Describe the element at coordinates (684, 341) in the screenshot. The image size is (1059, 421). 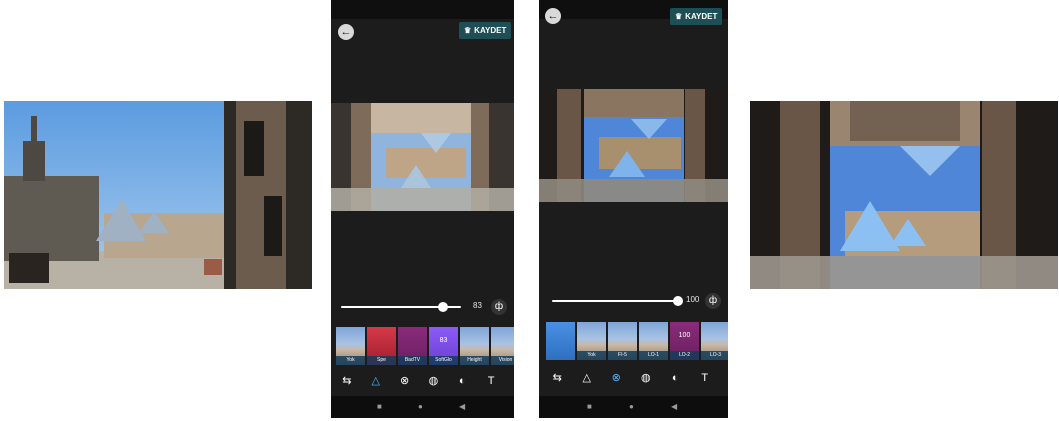
I see `filter-thumb: 100 LO-2` at that location.